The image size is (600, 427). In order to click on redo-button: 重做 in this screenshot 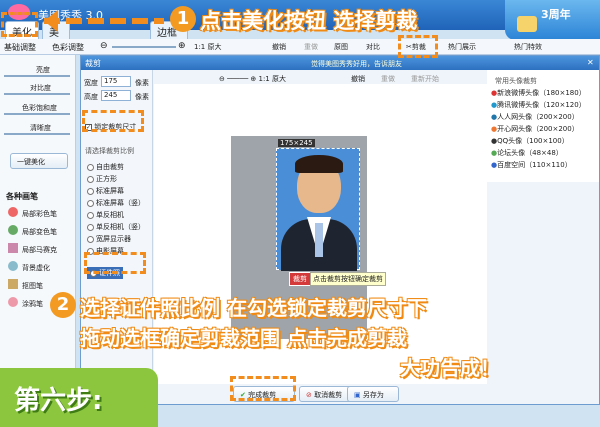, I will do `click(311, 47)`.